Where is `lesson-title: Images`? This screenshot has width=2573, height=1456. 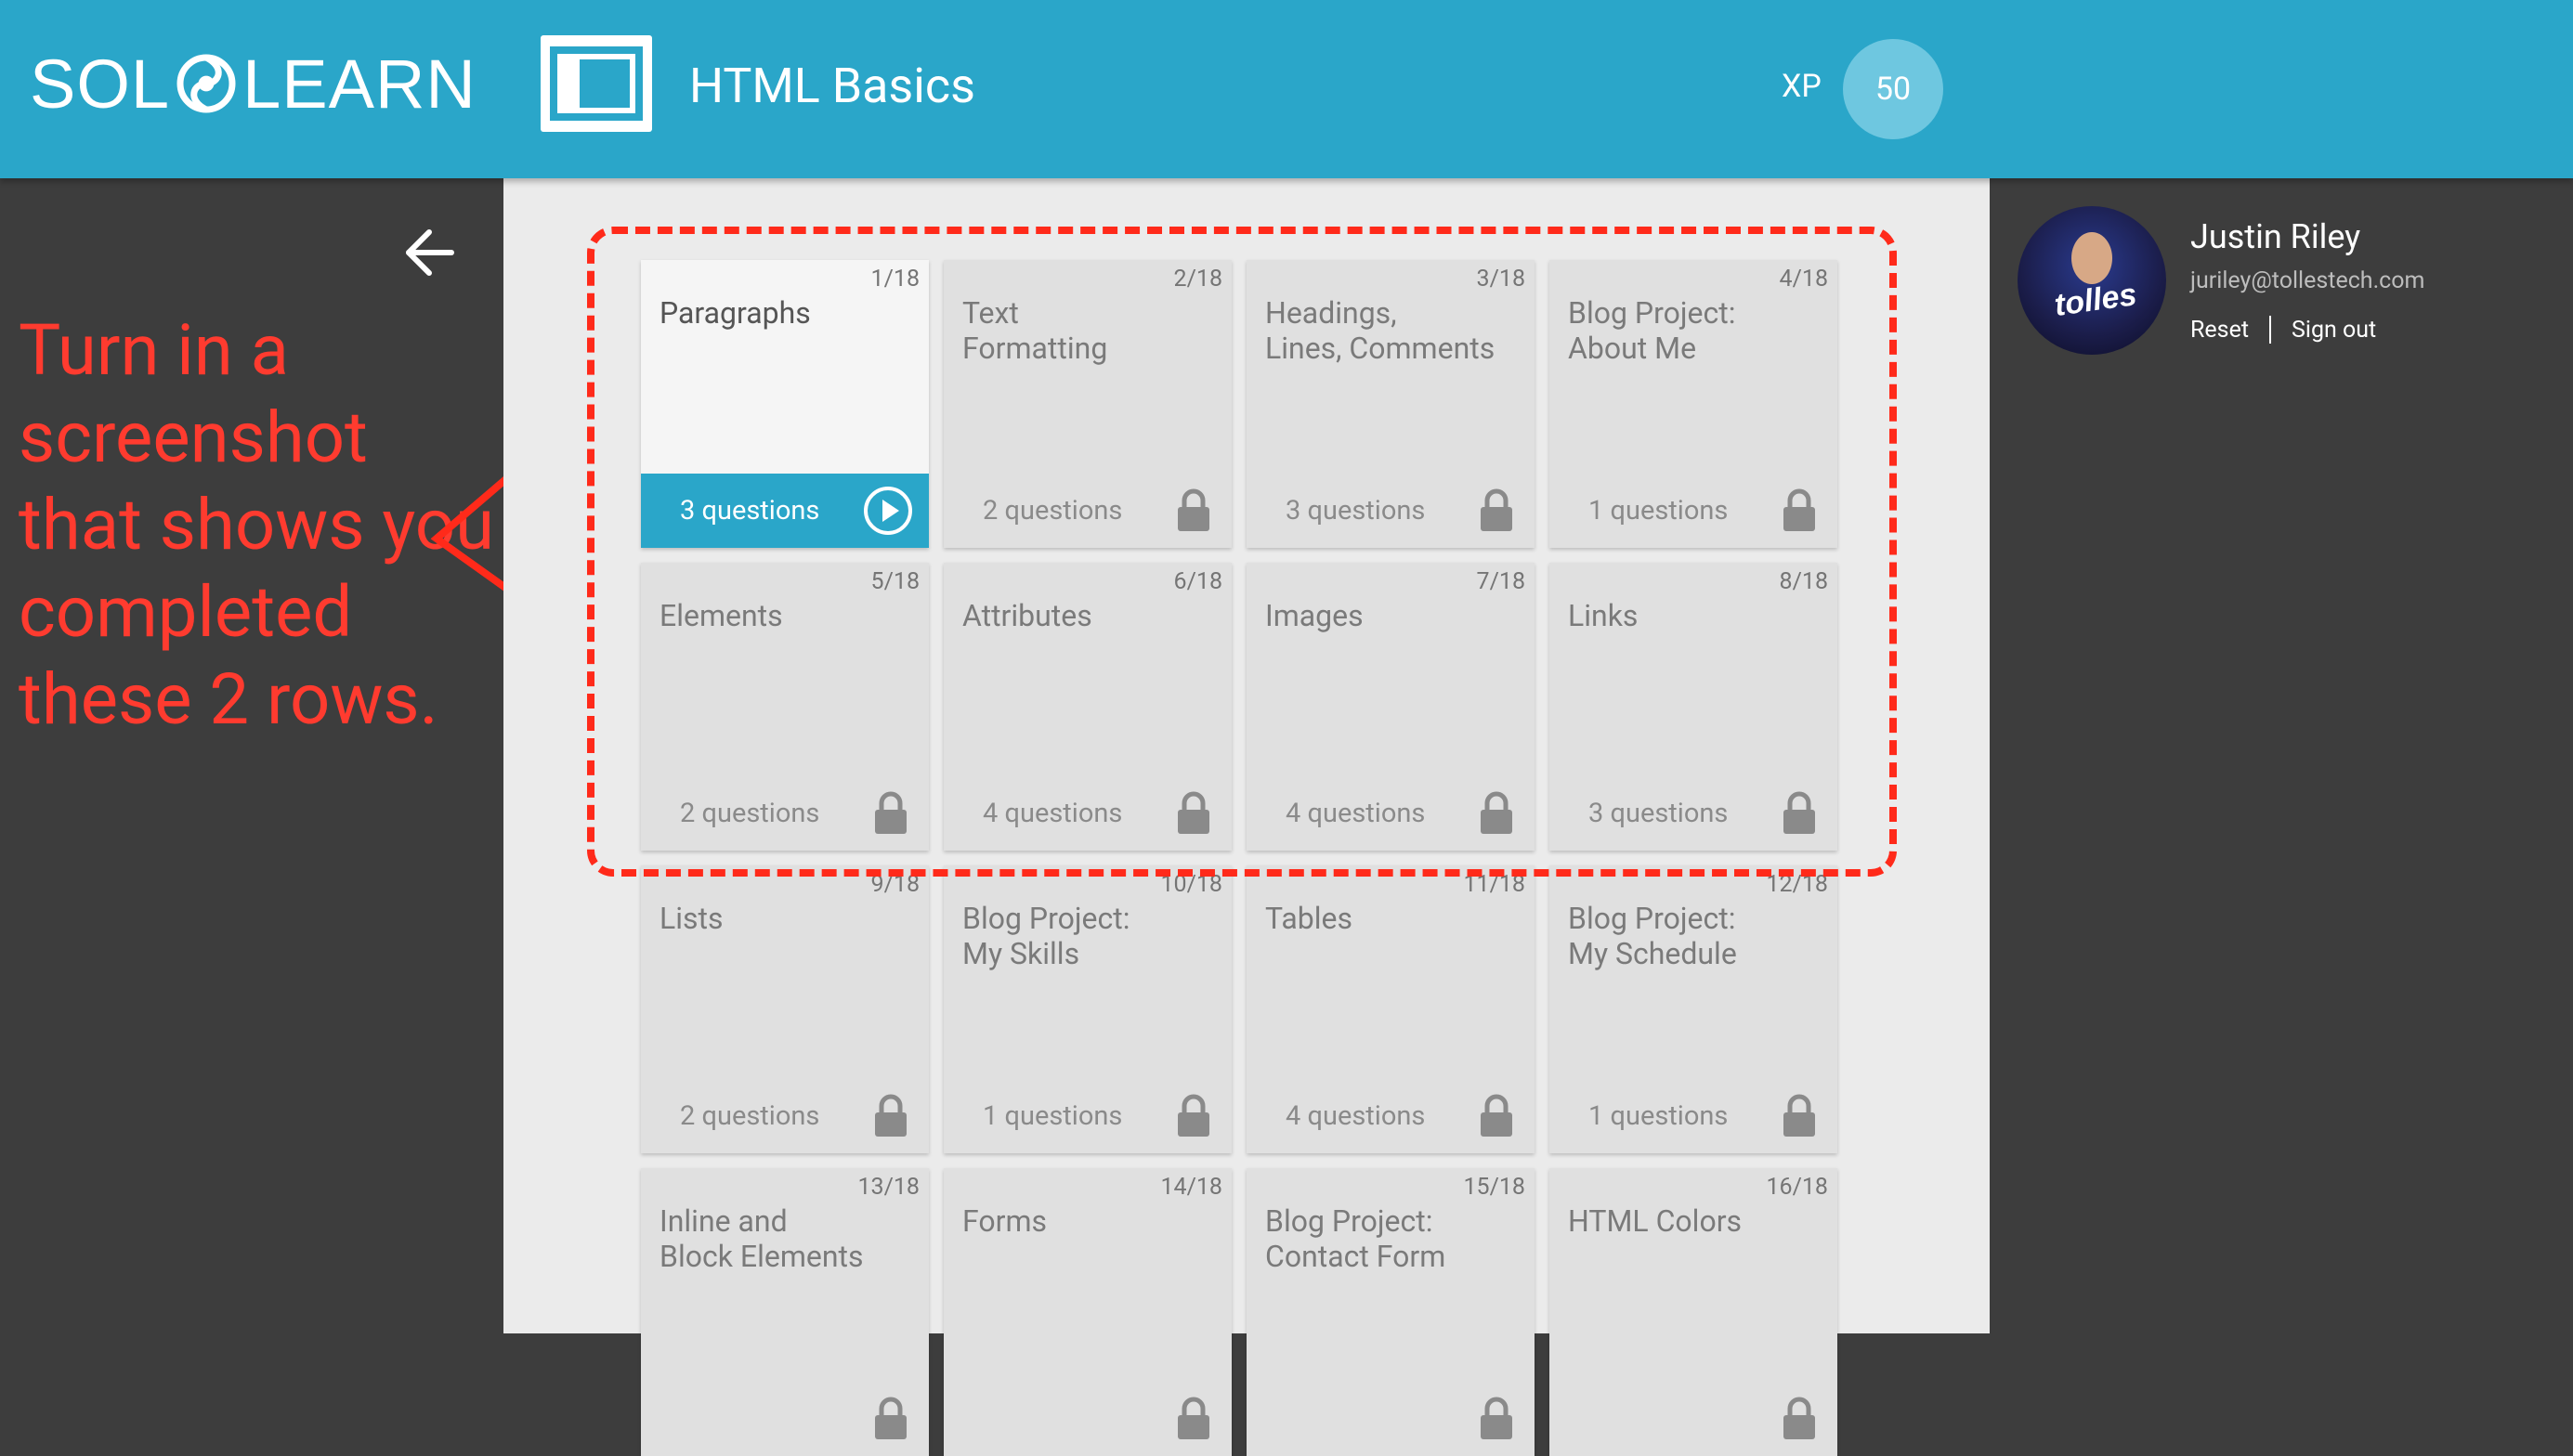 lesson-title: Images is located at coordinates (1314, 615).